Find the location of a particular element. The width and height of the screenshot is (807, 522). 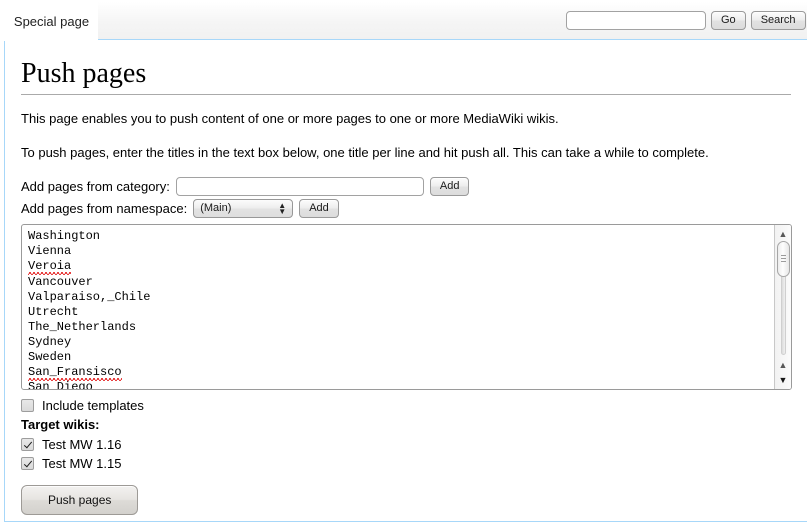

scroll-down-arrow-icon: ▼ is located at coordinates (783, 380).